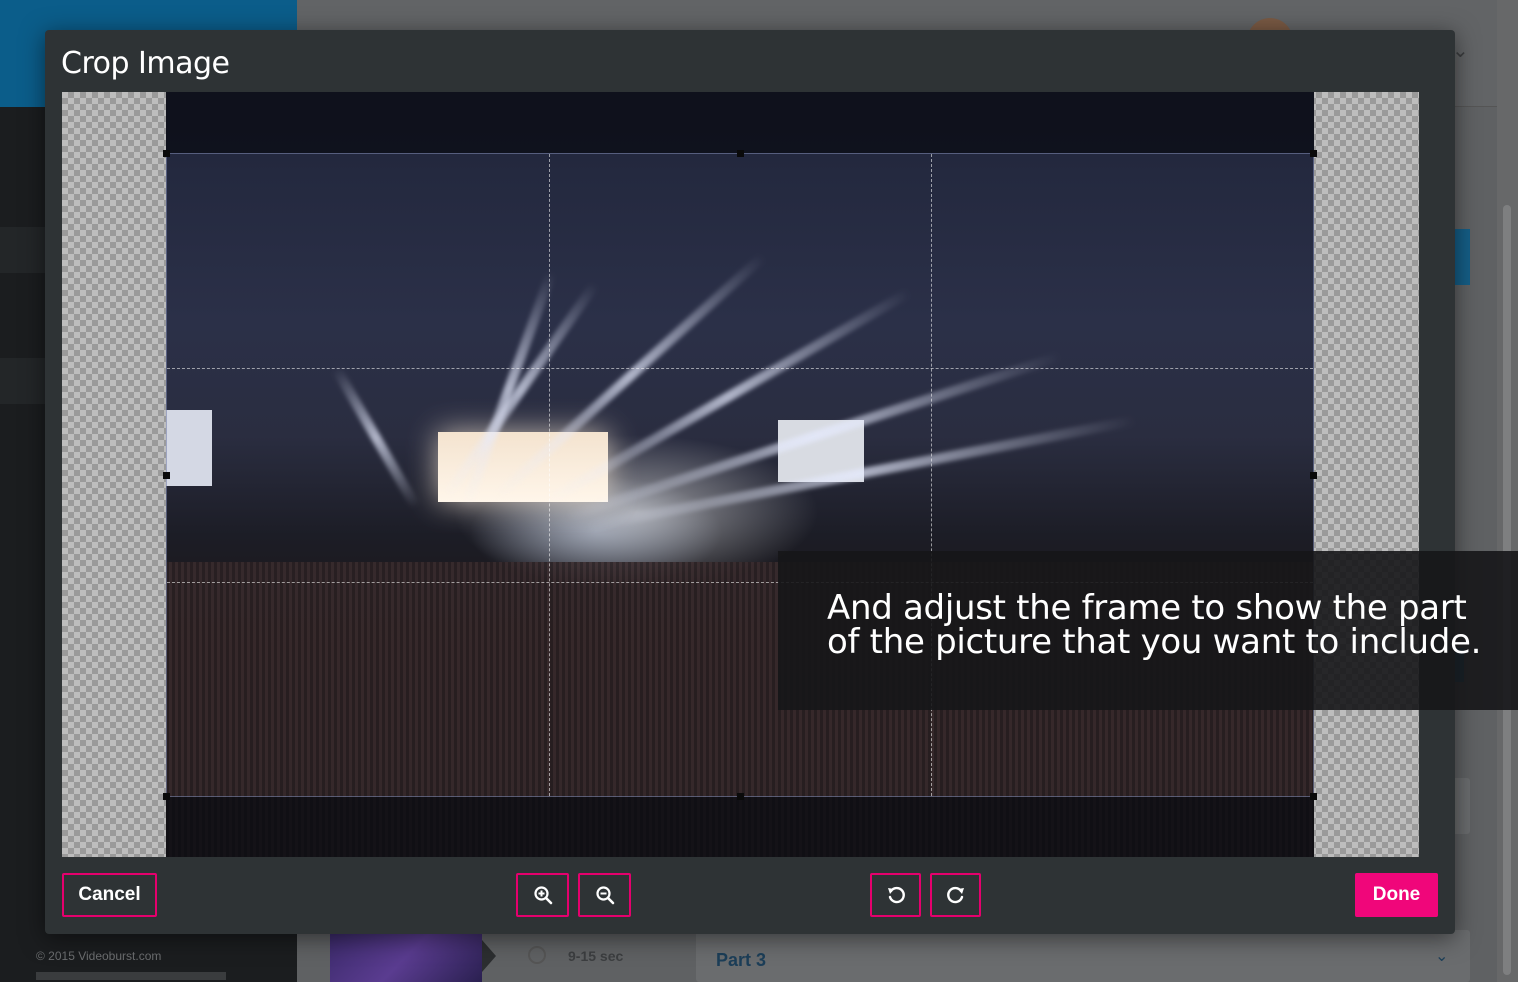 This screenshot has height=982, width=1518. Describe the element at coordinates (1313, 475) in the screenshot. I see `crop-handle-right` at that location.